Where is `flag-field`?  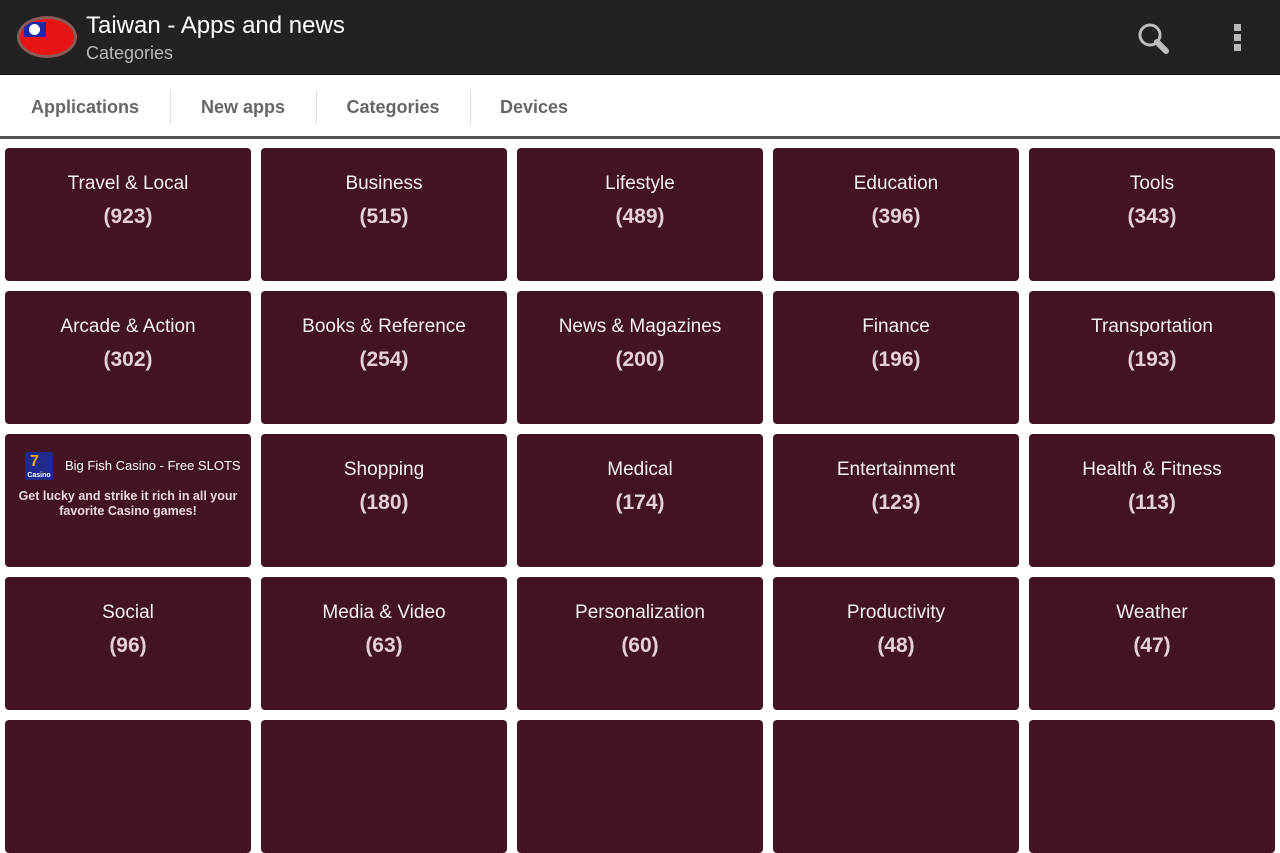 flag-field is located at coordinates (47, 37).